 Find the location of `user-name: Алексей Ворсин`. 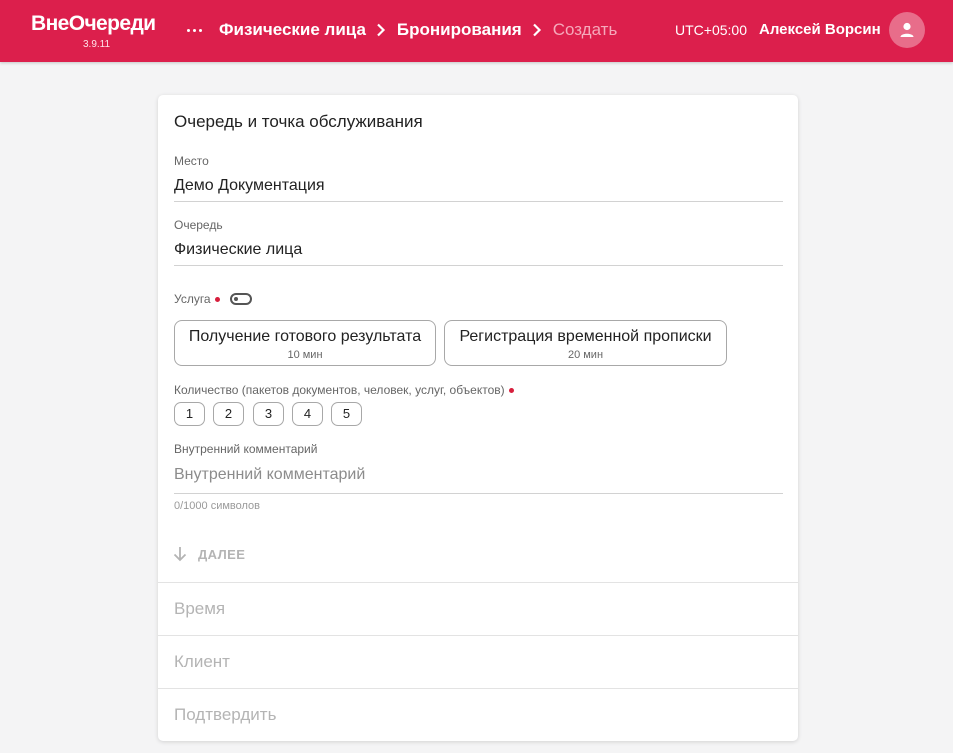

user-name: Алексей Ворсин is located at coordinates (820, 30).